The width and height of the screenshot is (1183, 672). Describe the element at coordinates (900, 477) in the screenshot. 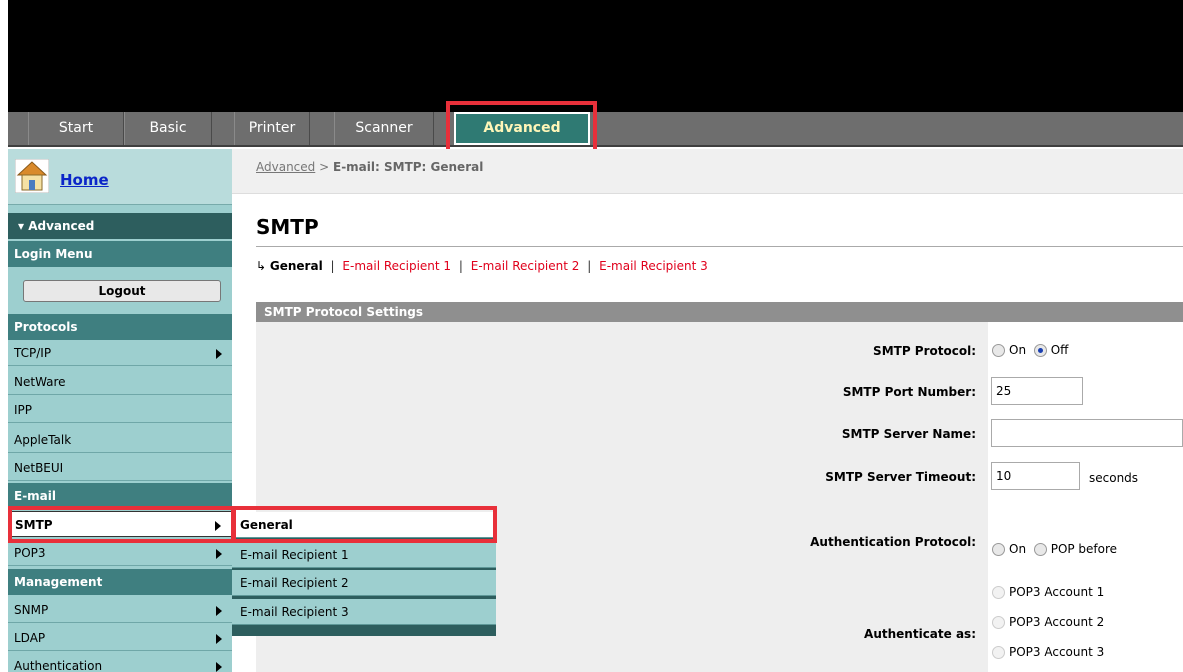

I see `timeout-label: SMTP Server Timeout:` at that location.